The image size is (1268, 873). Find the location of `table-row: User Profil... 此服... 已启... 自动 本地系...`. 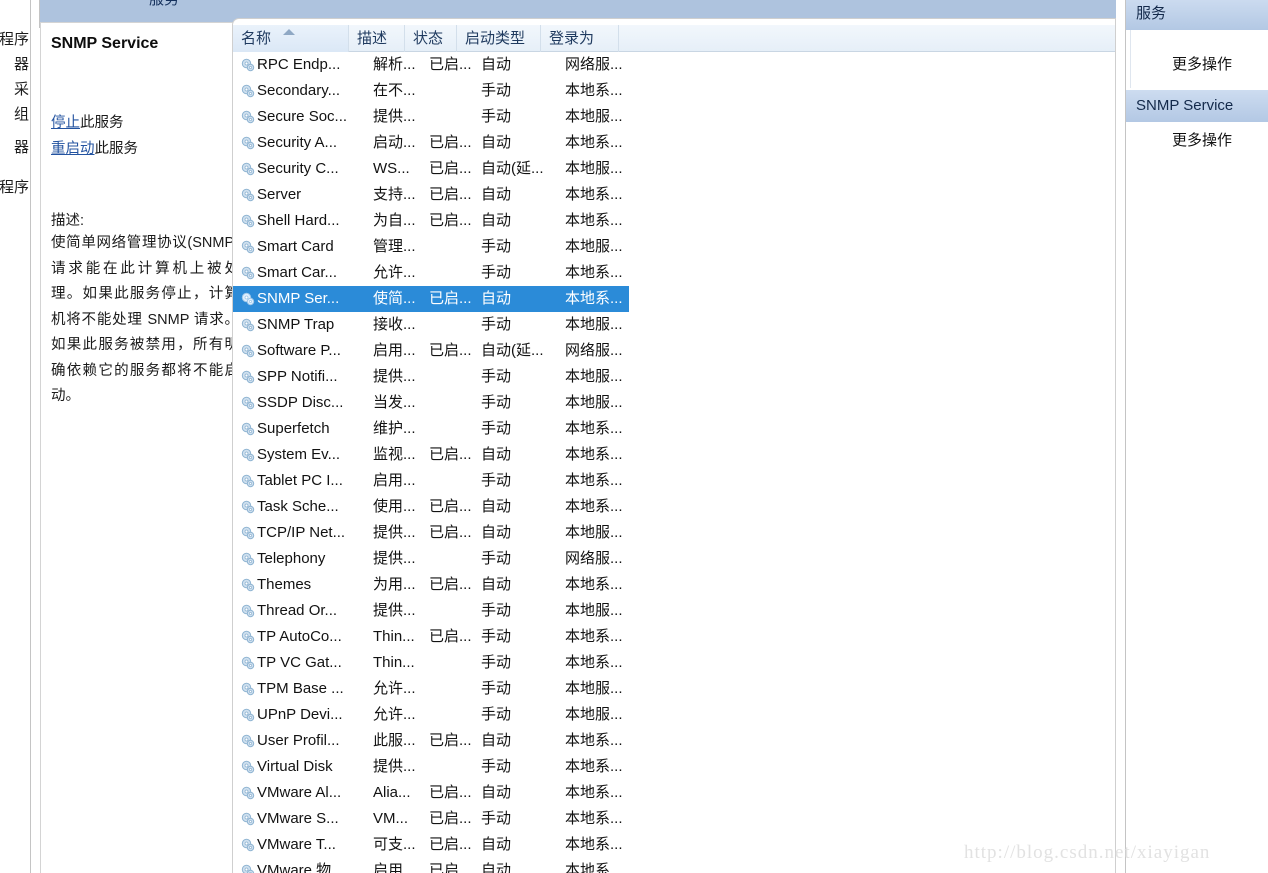

table-row: User Profil... 此服... 已启... 自动 本地系... is located at coordinates (674, 741).